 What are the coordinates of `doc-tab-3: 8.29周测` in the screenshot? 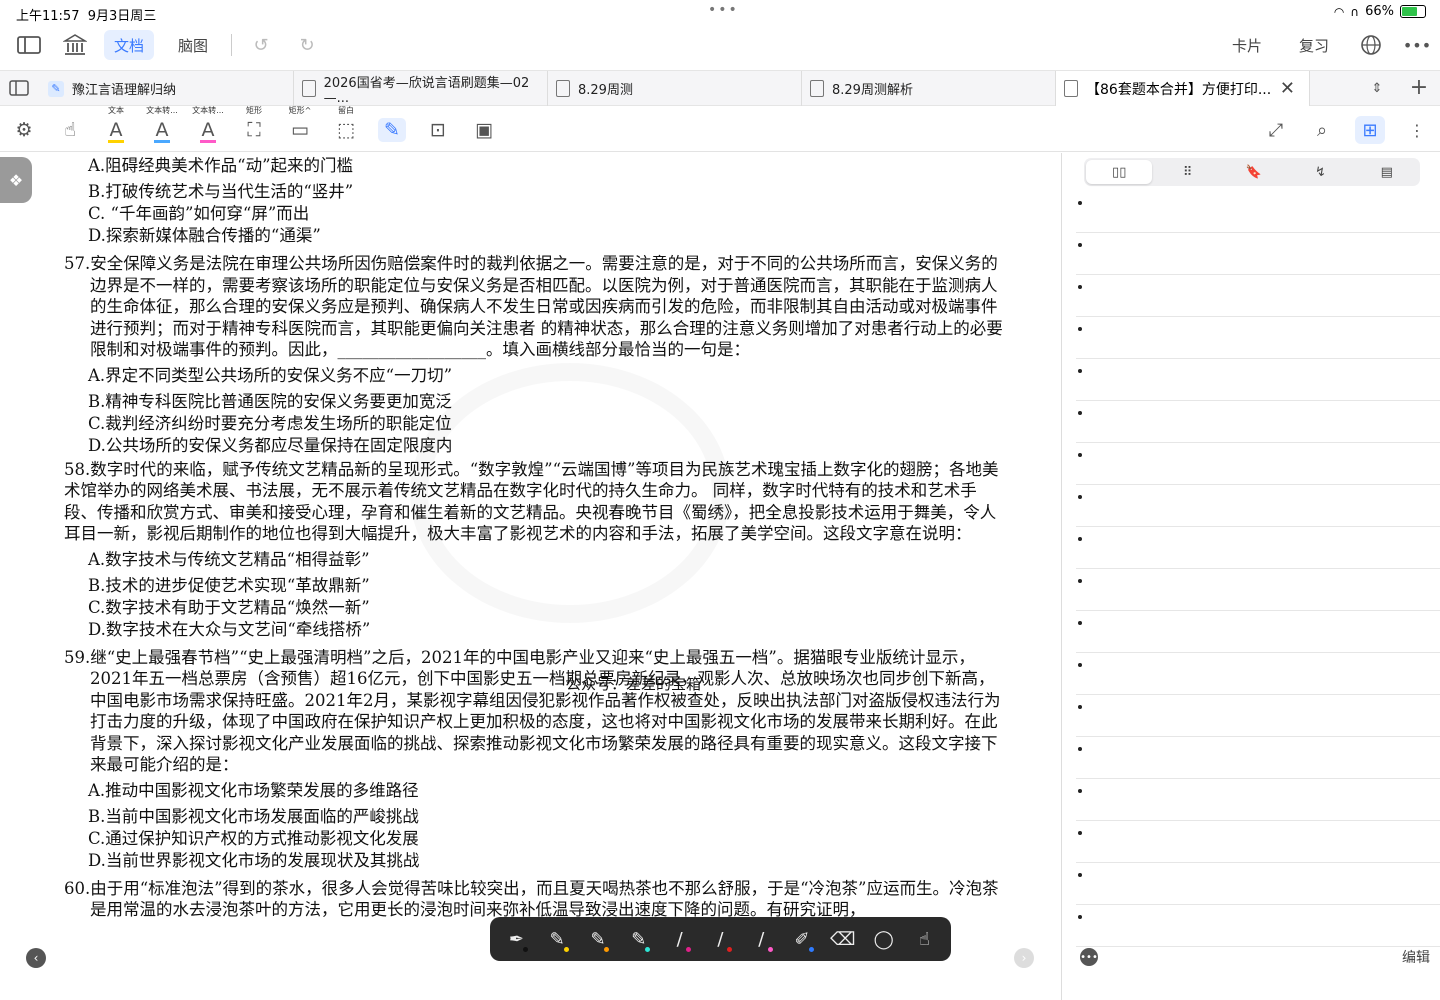 It's located at (675, 88).